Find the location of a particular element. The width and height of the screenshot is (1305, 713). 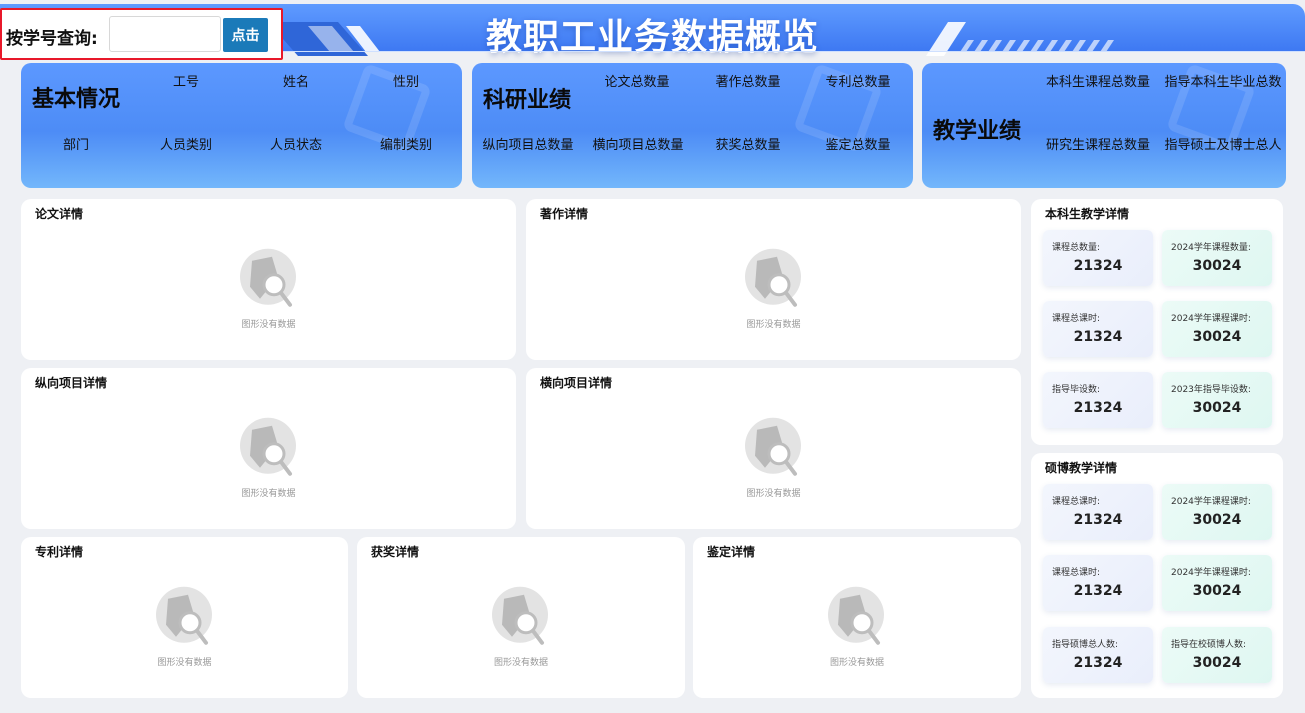

search-label: 按学号查询: is located at coordinates (52, 39).